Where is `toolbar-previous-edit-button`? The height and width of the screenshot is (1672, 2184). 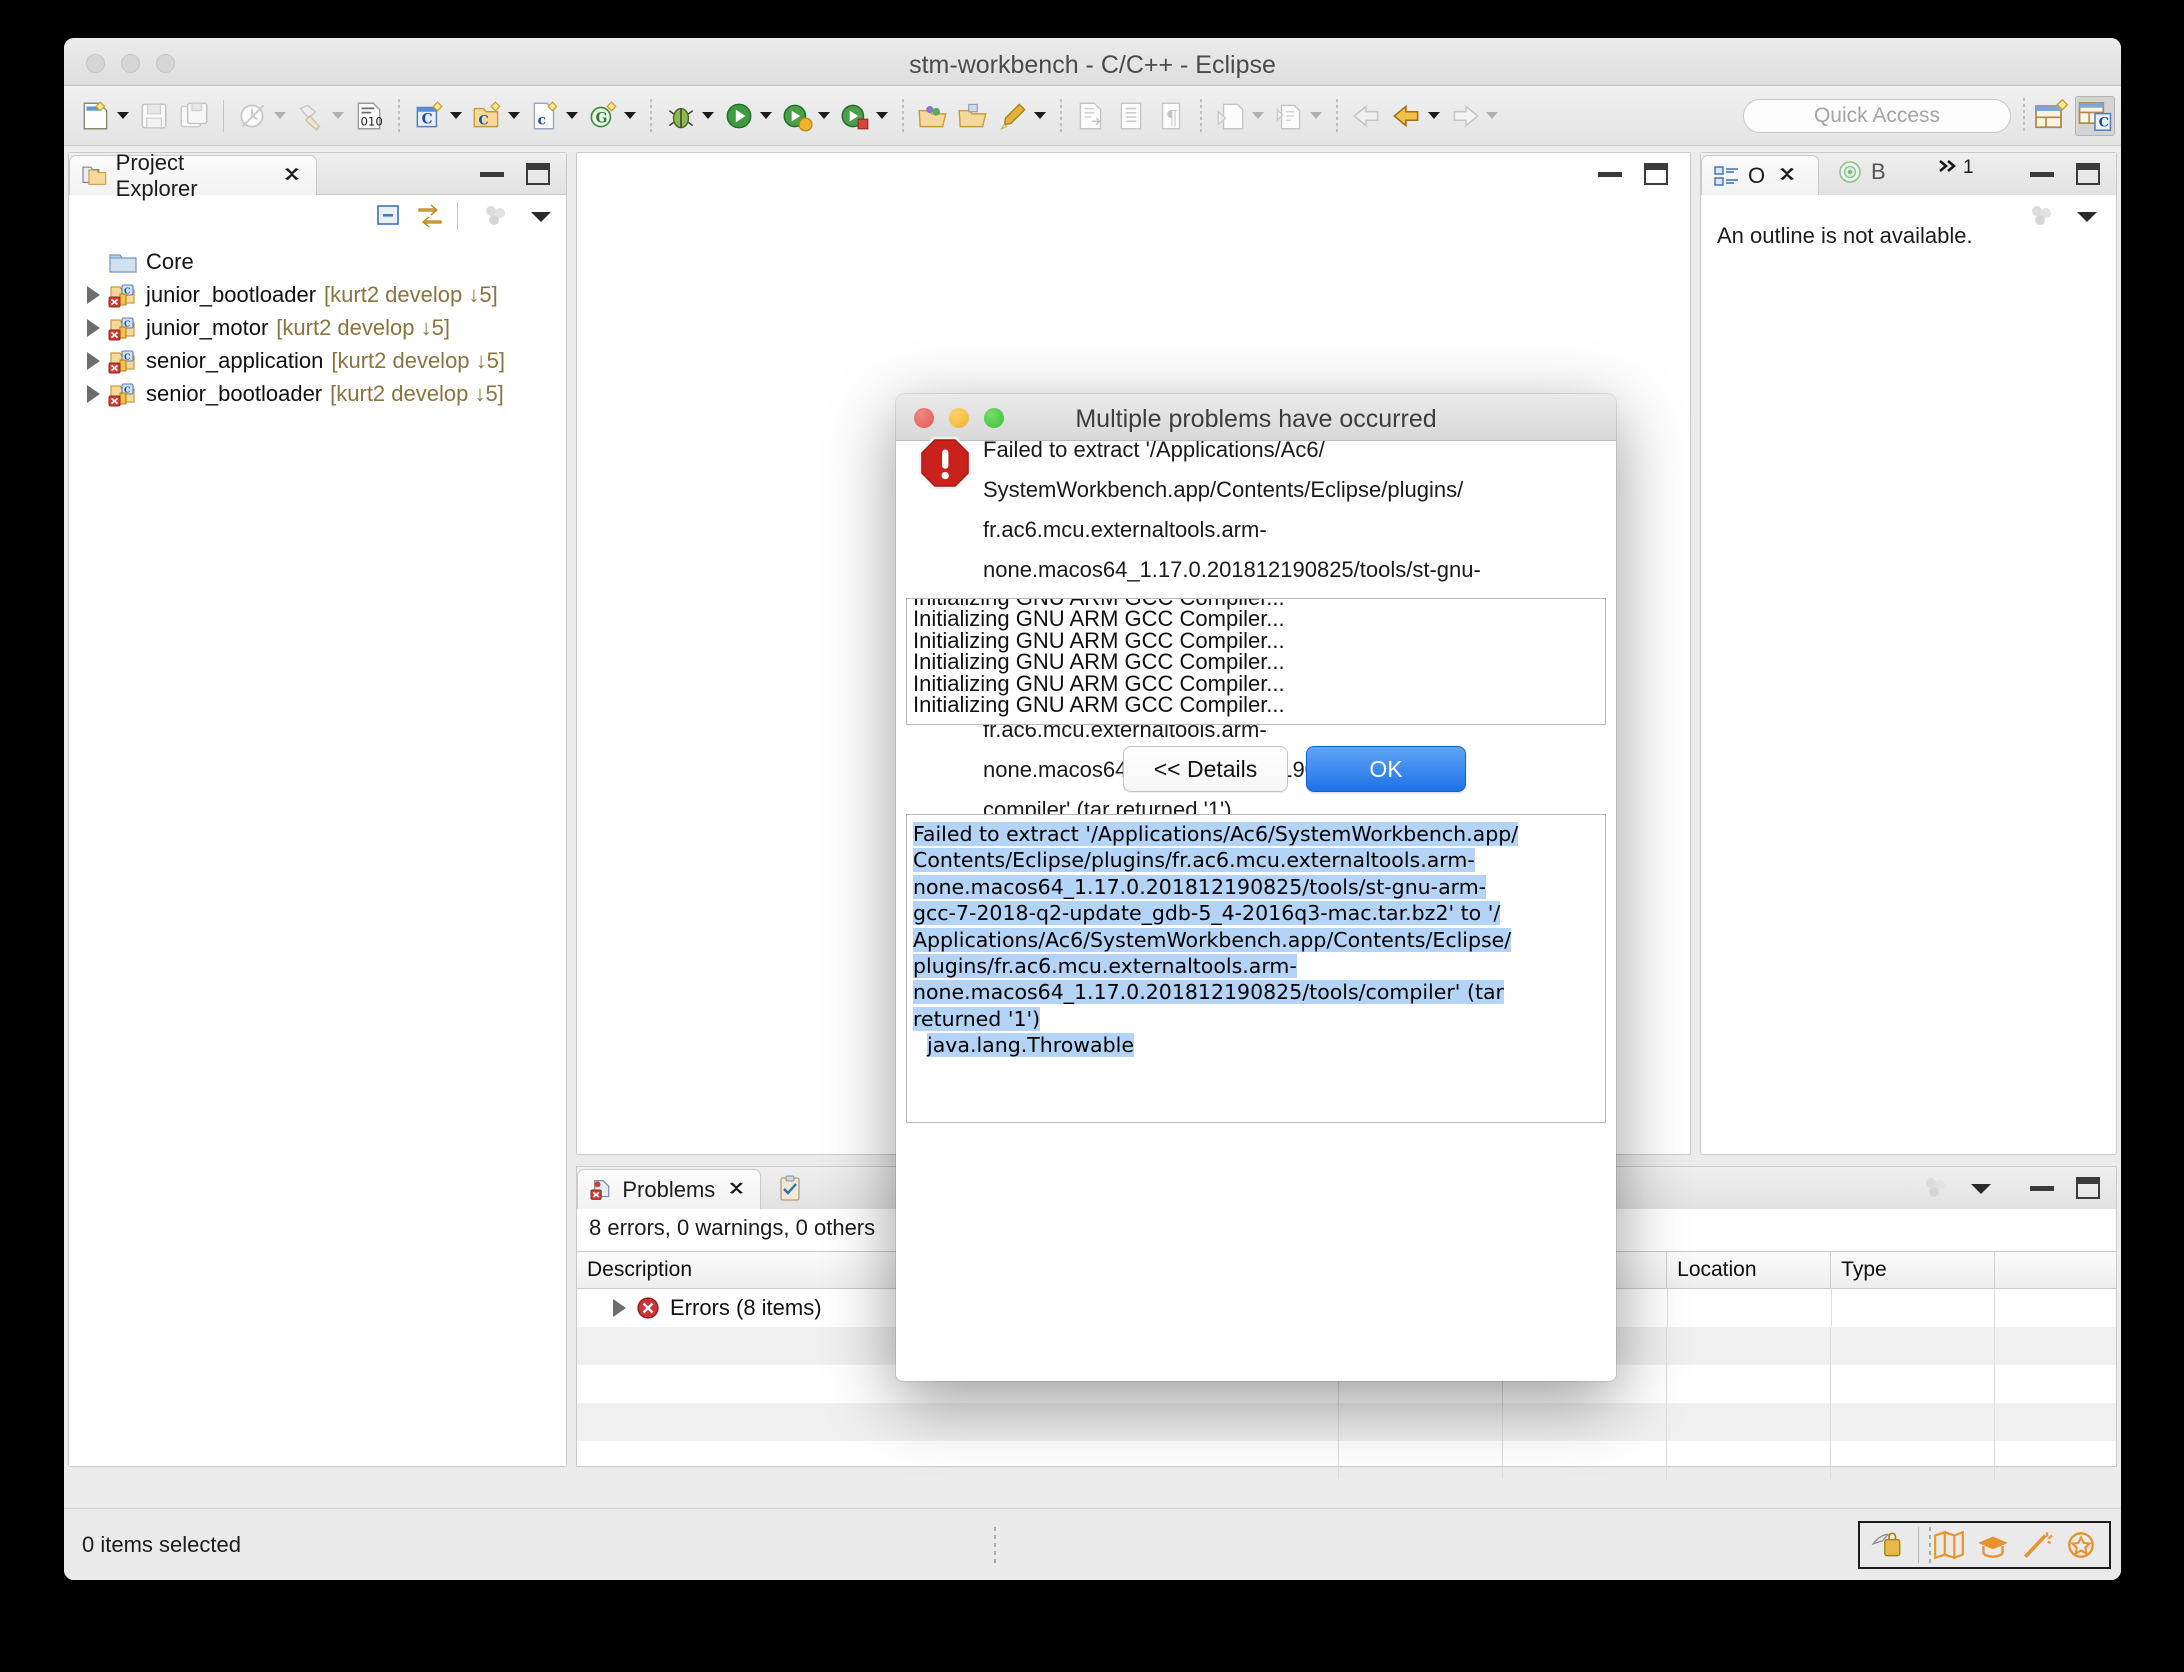
toolbar-previous-edit-button is located at coordinates (1416, 116).